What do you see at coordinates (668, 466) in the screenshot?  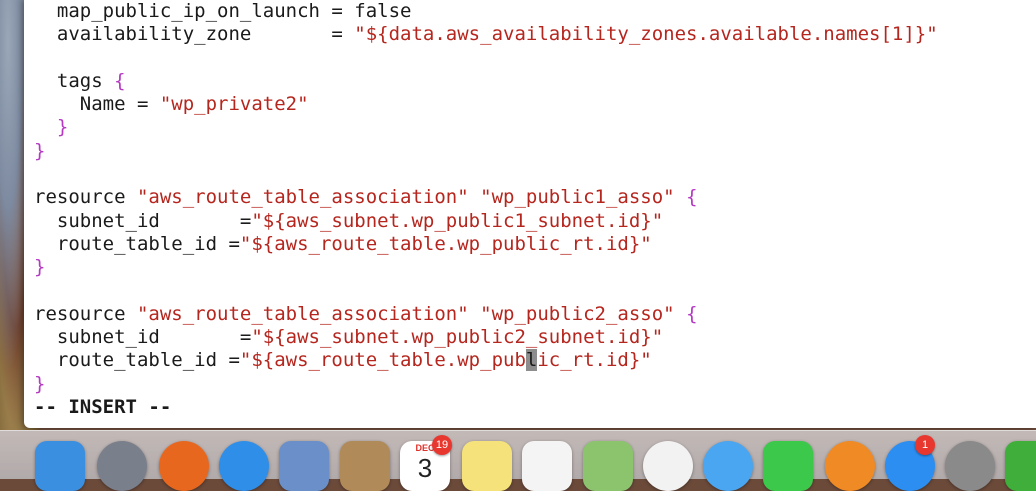 I see `photos-icon` at bounding box center [668, 466].